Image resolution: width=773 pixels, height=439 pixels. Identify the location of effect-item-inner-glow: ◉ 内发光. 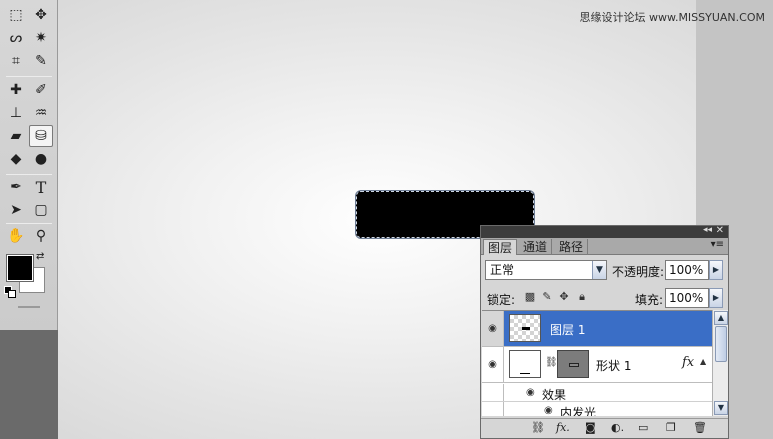
(597, 409).